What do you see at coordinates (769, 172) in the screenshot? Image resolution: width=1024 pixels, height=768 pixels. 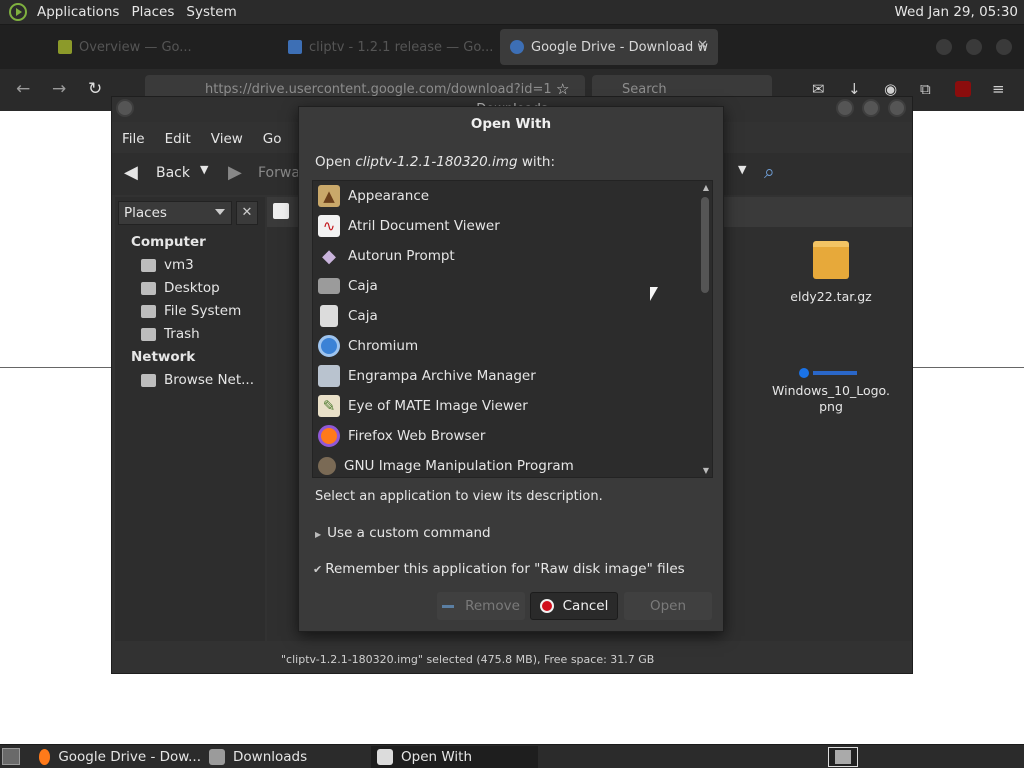 I see `search-icon: ⌕` at bounding box center [769, 172].